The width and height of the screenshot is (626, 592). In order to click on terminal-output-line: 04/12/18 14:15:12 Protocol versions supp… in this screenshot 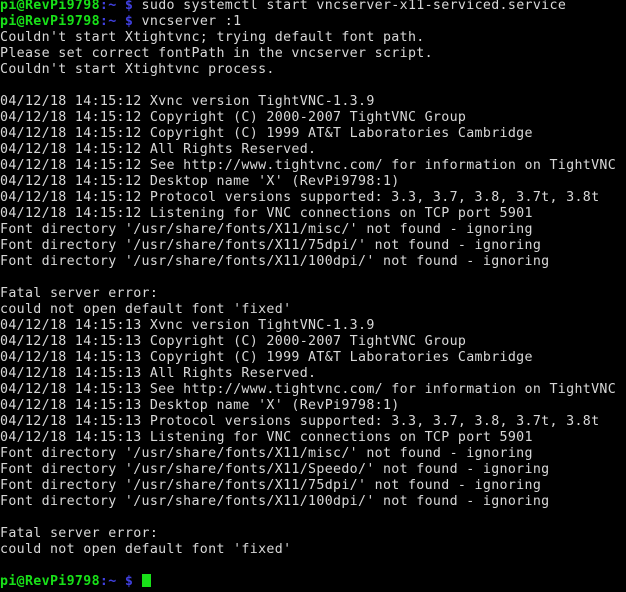, I will do `click(313, 198)`.